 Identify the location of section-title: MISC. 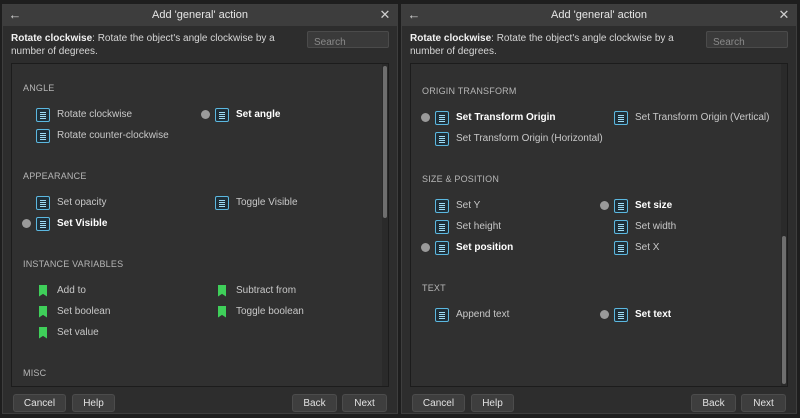
(35, 373).